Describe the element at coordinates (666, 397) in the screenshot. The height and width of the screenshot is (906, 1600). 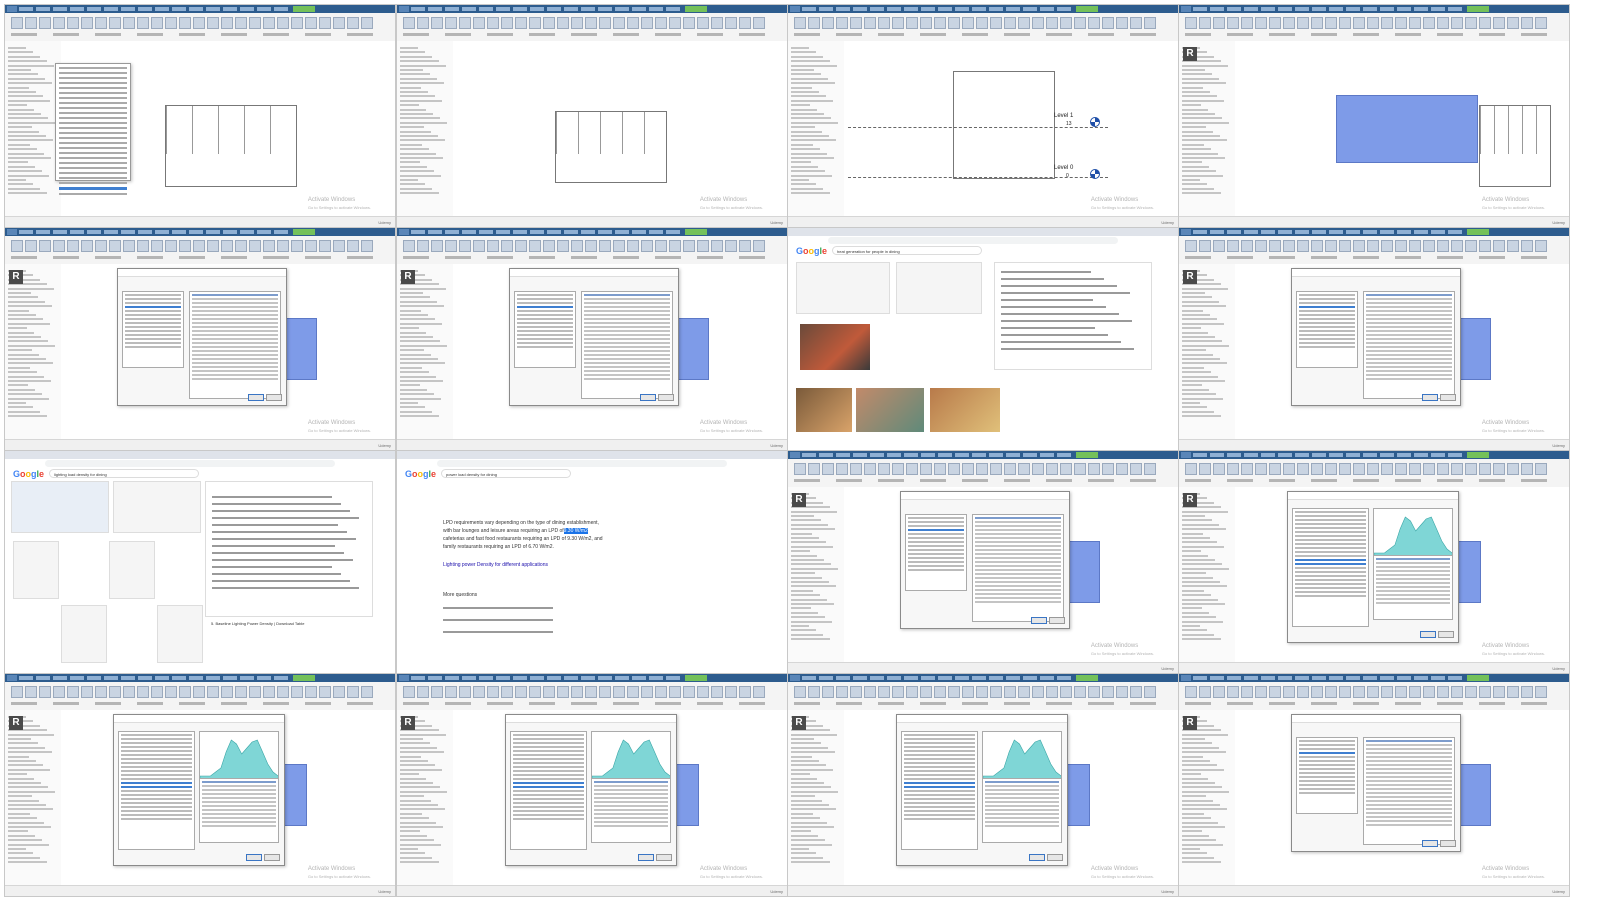
I see `cancel-button` at that location.